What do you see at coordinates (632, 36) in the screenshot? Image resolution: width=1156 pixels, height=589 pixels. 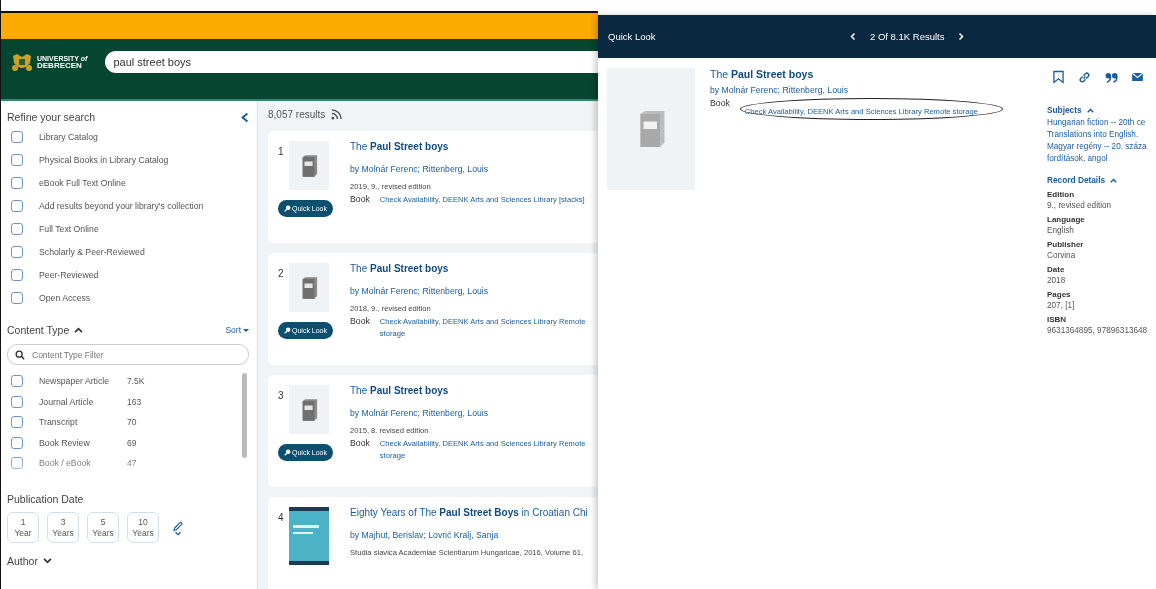 I see `panel-title: Quick Look` at bounding box center [632, 36].